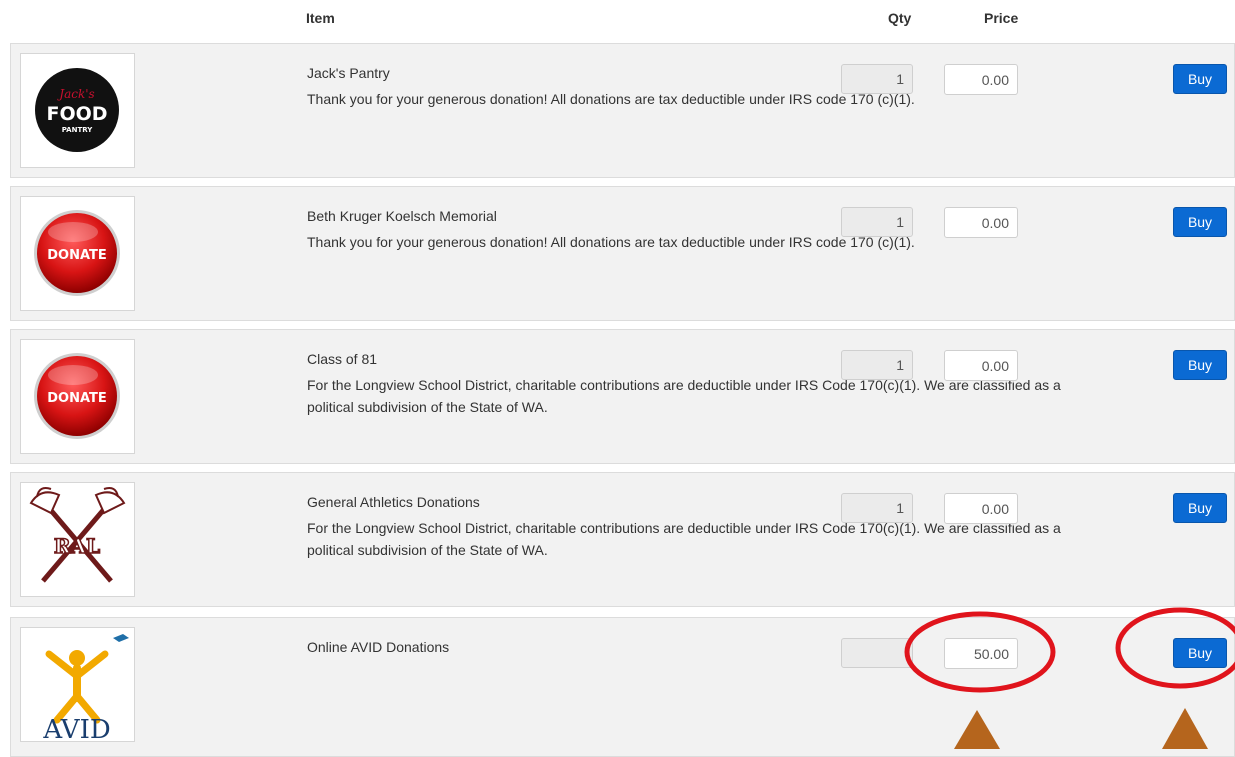  I want to click on header-price: Price, so click(1001, 18).